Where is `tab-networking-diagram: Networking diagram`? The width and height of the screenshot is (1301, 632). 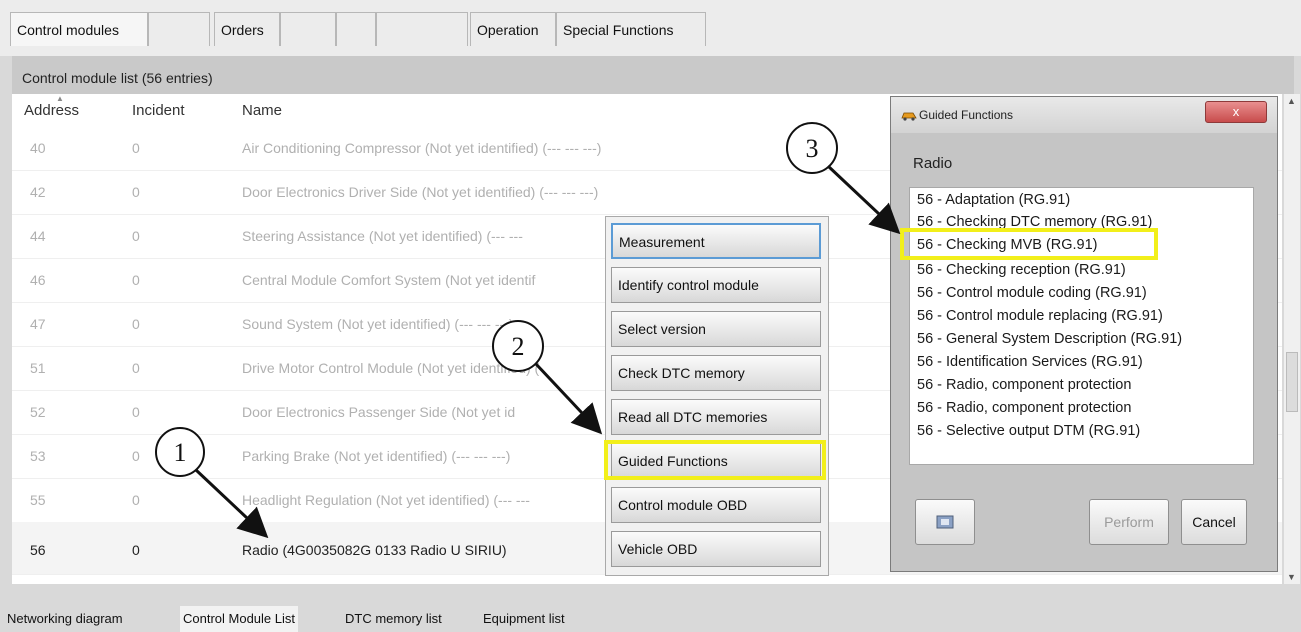 tab-networking-diagram: Networking diagram is located at coordinates (65, 619).